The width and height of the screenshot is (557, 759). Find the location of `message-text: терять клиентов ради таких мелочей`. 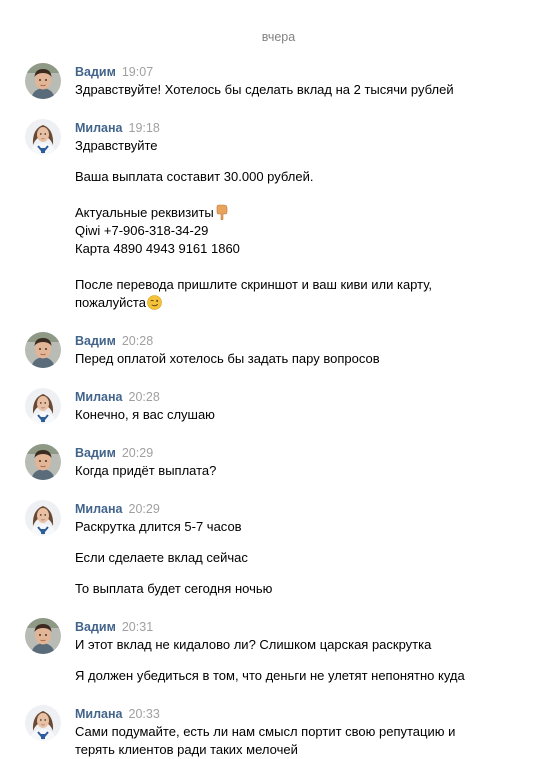

message-text: терять клиентов ради таких мелочей is located at coordinates (186, 749).